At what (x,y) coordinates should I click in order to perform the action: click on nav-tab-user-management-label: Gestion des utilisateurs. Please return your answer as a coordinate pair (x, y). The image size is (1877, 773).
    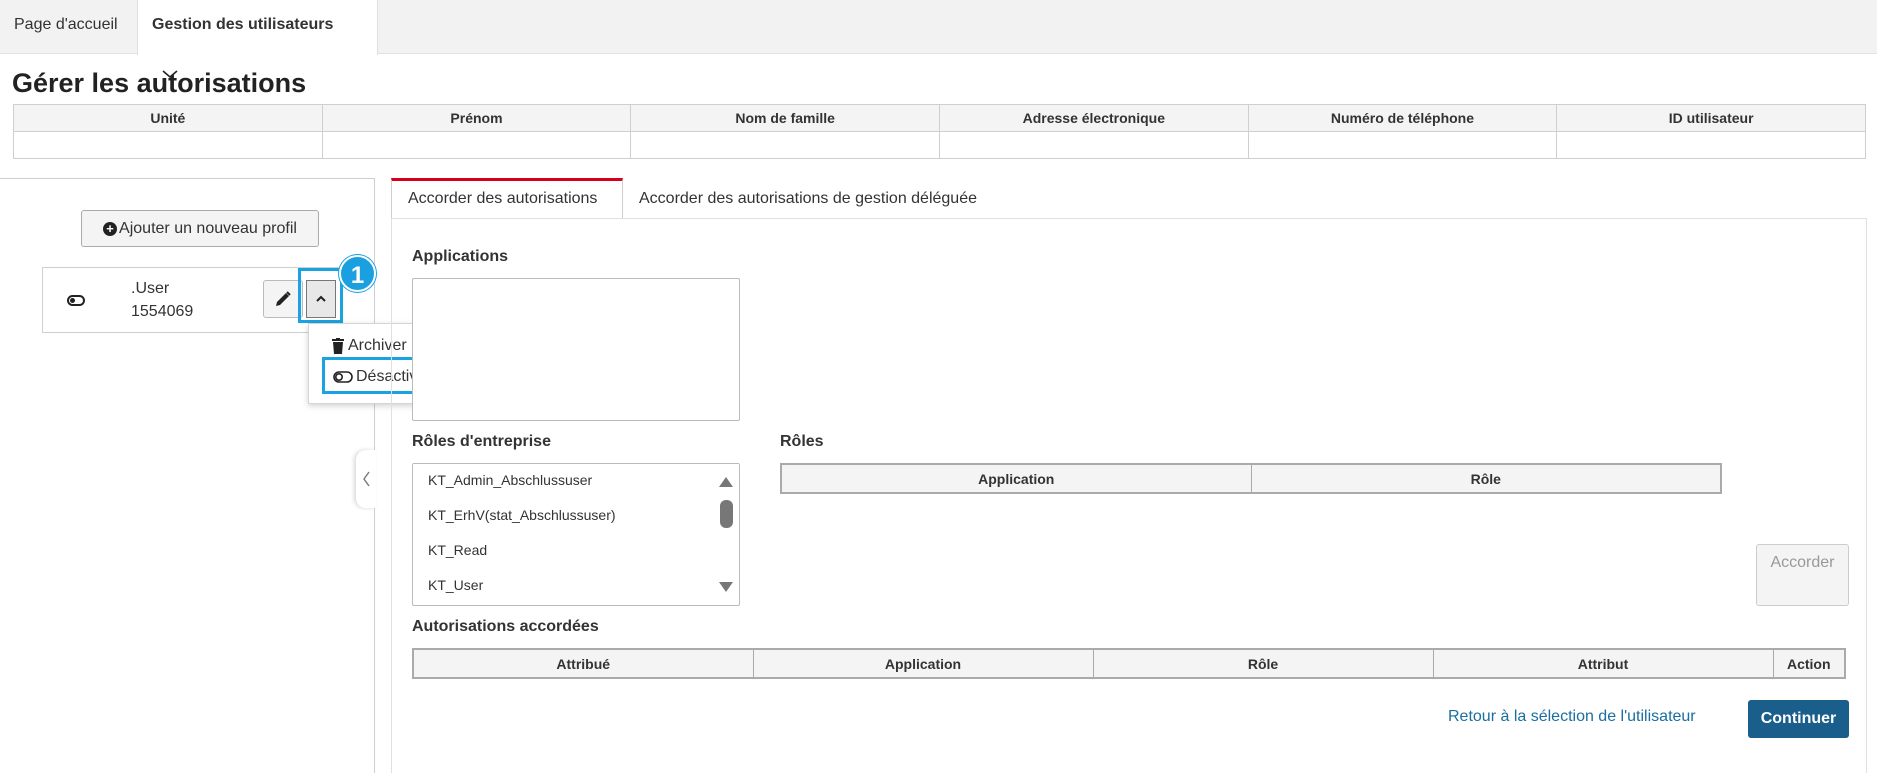
    Looking at the image, I should click on (243, 24).